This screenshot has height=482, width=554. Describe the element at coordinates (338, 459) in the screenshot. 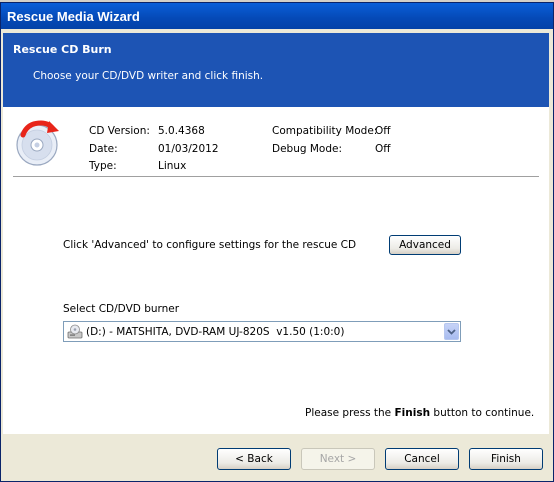

I see `next-button: Next >` at that location.